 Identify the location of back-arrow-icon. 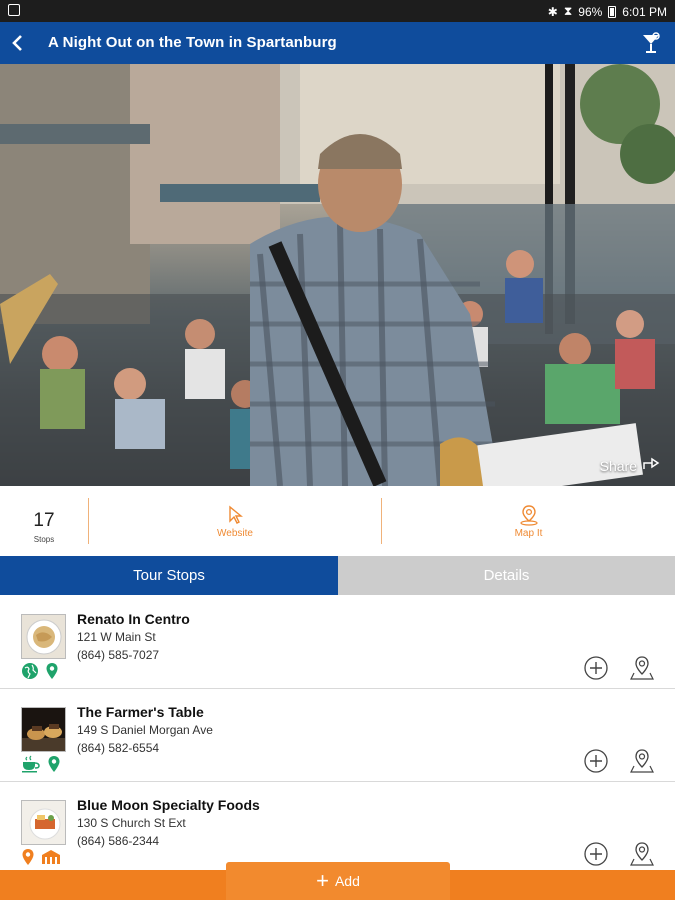
(20, 43).